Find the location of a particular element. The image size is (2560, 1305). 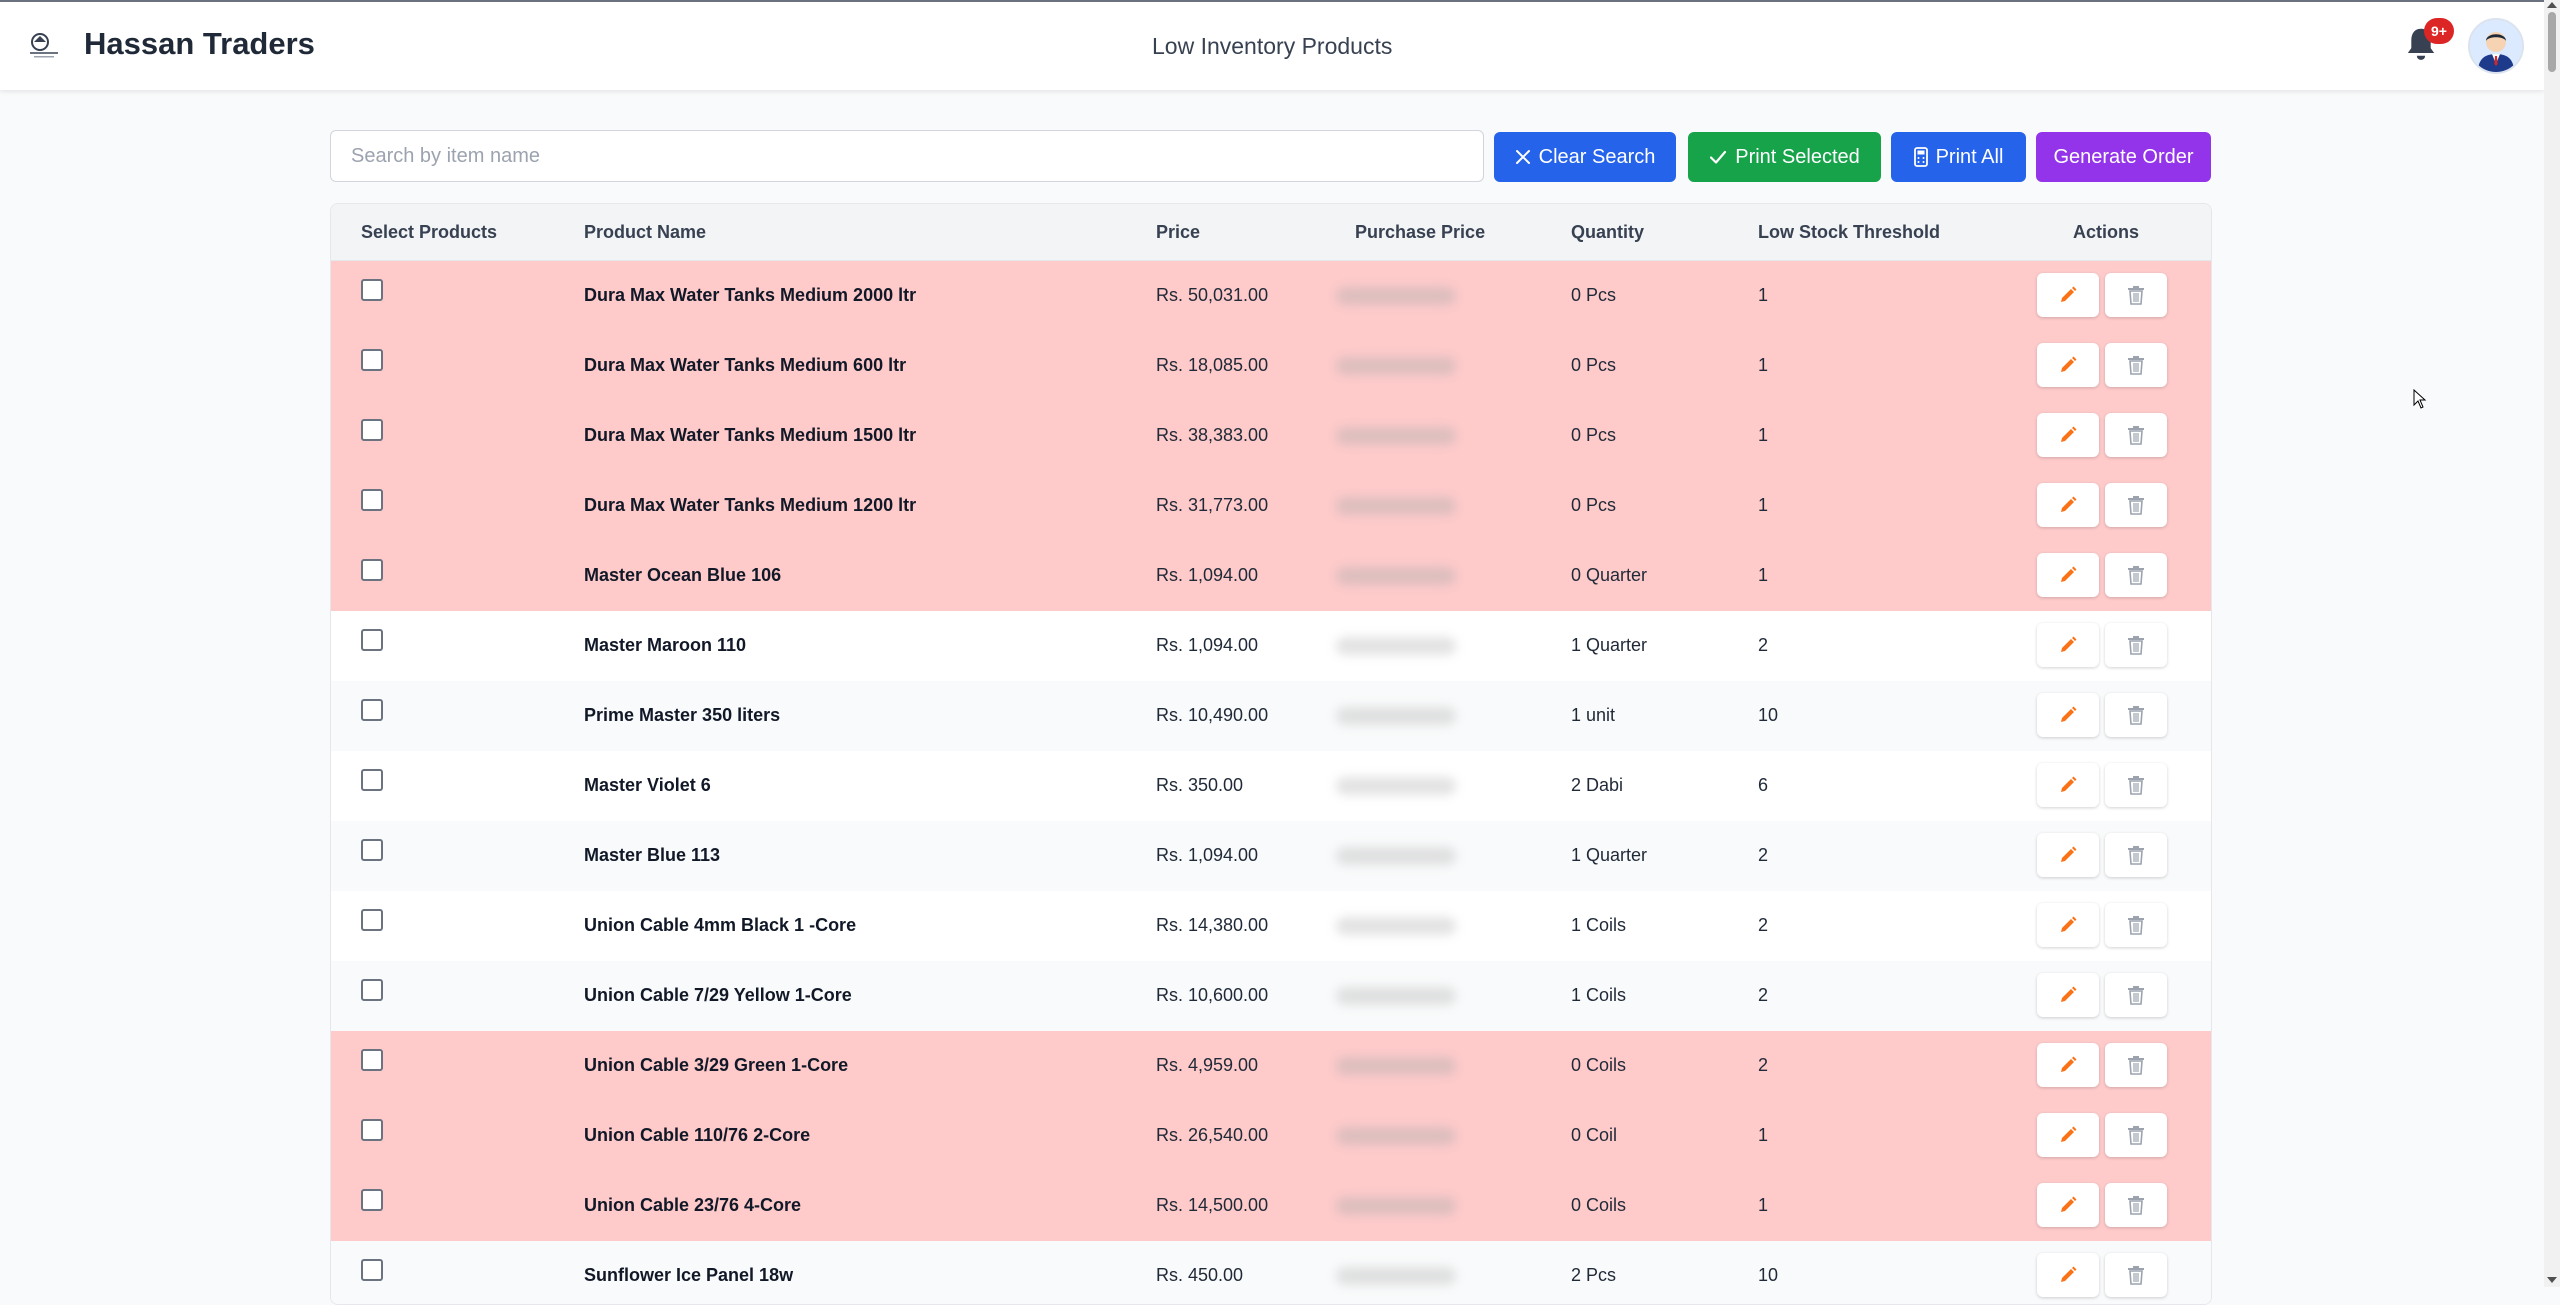

product-price: Rs. 50,031.00 is located at coordinates (1212, 295).